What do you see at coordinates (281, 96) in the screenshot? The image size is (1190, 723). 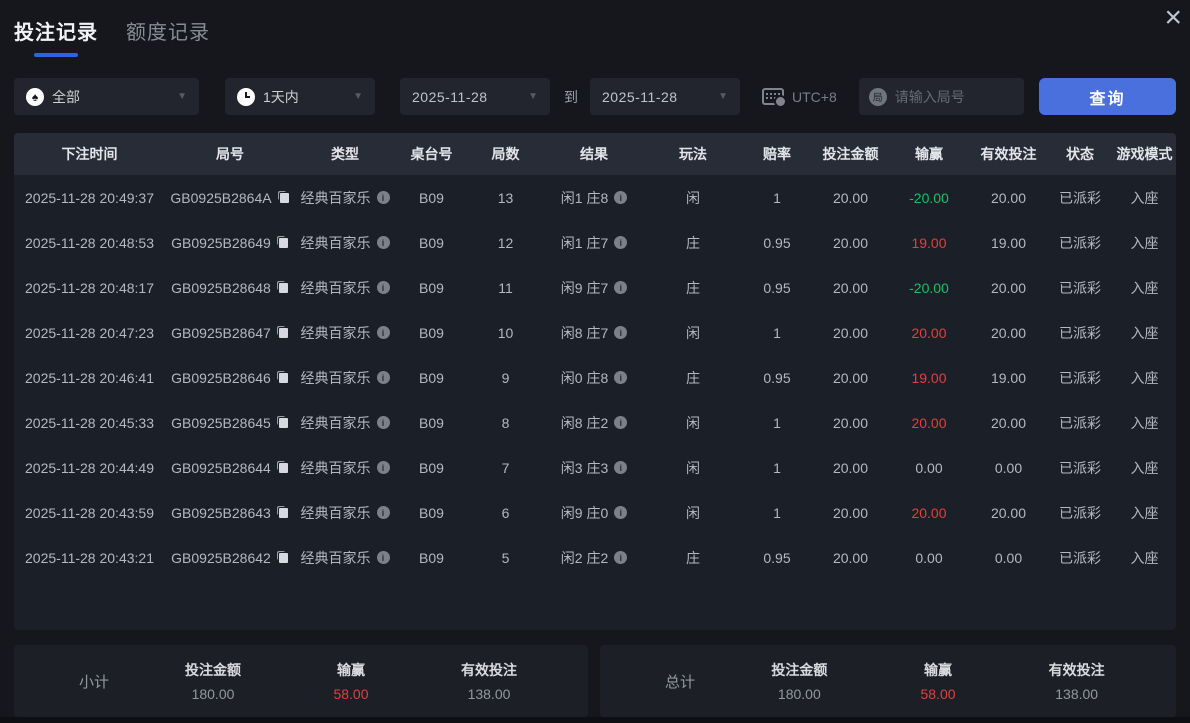 I see `time-range-value: 1天内` at bounding box center [281, 96].